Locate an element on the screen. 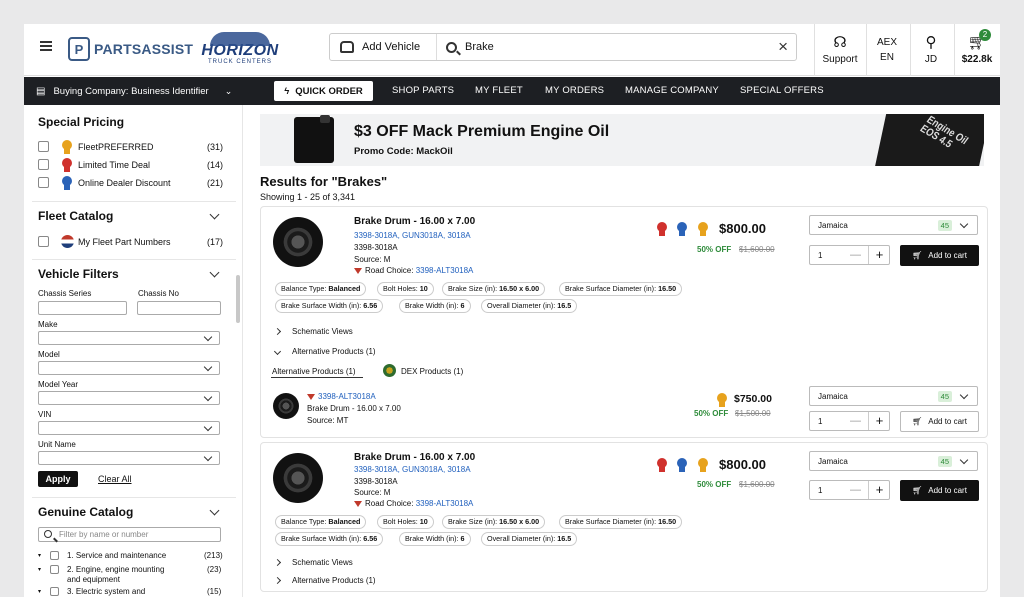 Image resolution: width=1024 pixels, height=597 pixels. chevron-right-icon is located at coordinates (277, 562).